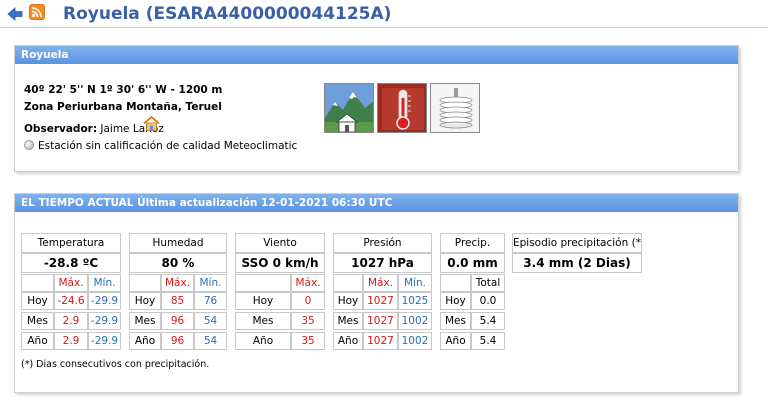 The image size is (768, 412). What do you see at coordinates (71, 243) in the screenshot?
I see `temperature-label: Temperatura` at bounding box center [71, 243].